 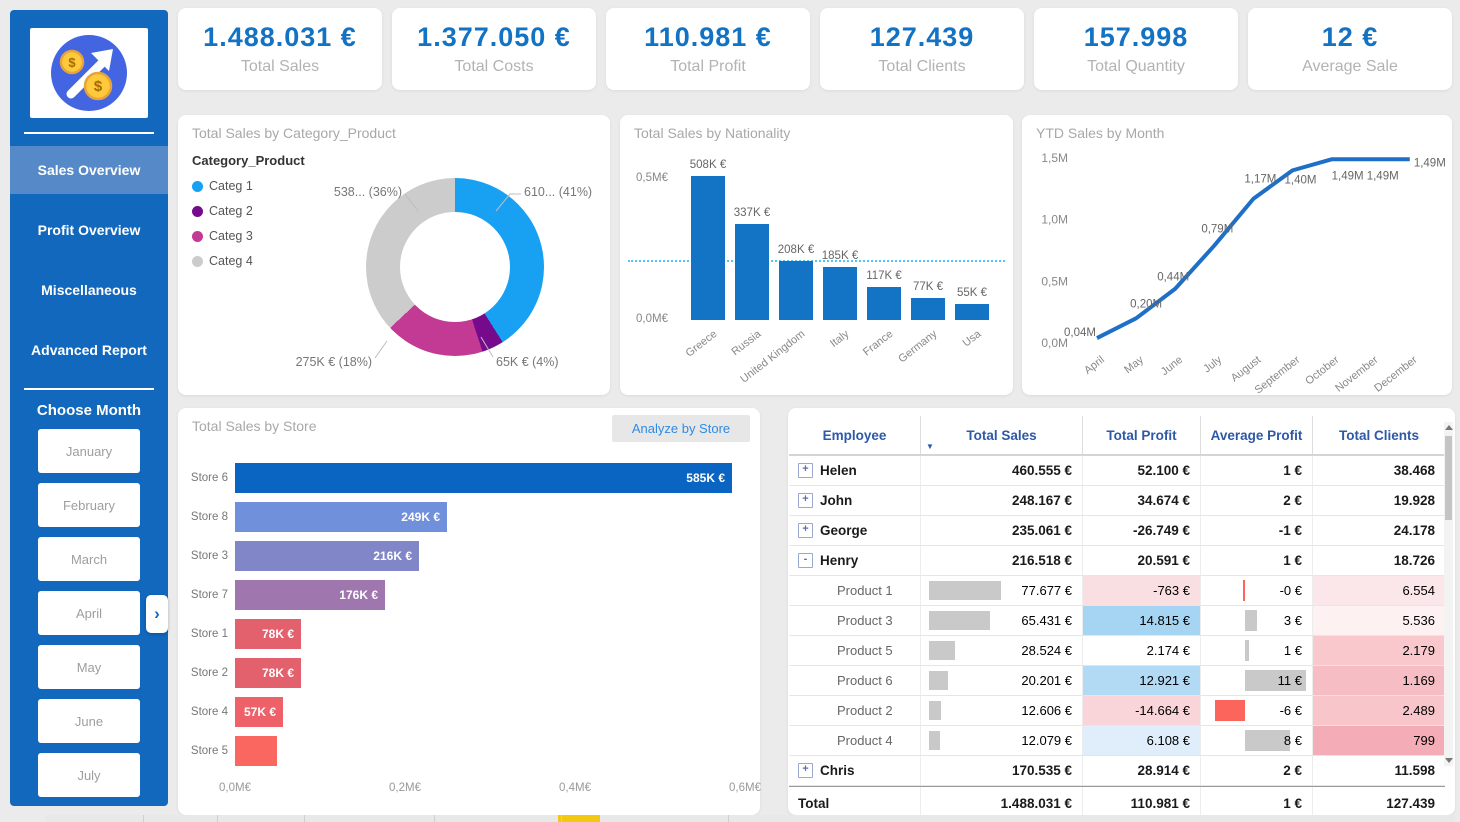 What do you see at coordinates (1448, 478) in the screenshot?
I see `scrollbar-thumb` at bounding box center [1448, 478].